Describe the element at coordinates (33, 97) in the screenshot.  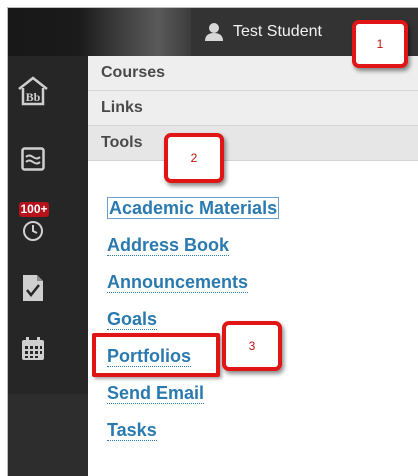
I see `svg-text: Bb` at that location.